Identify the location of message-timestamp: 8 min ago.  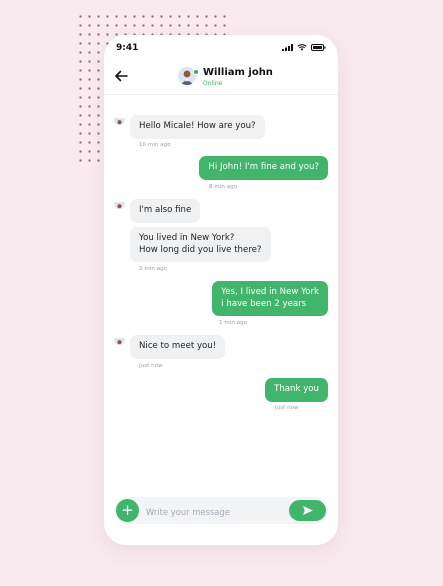
(223, 187).